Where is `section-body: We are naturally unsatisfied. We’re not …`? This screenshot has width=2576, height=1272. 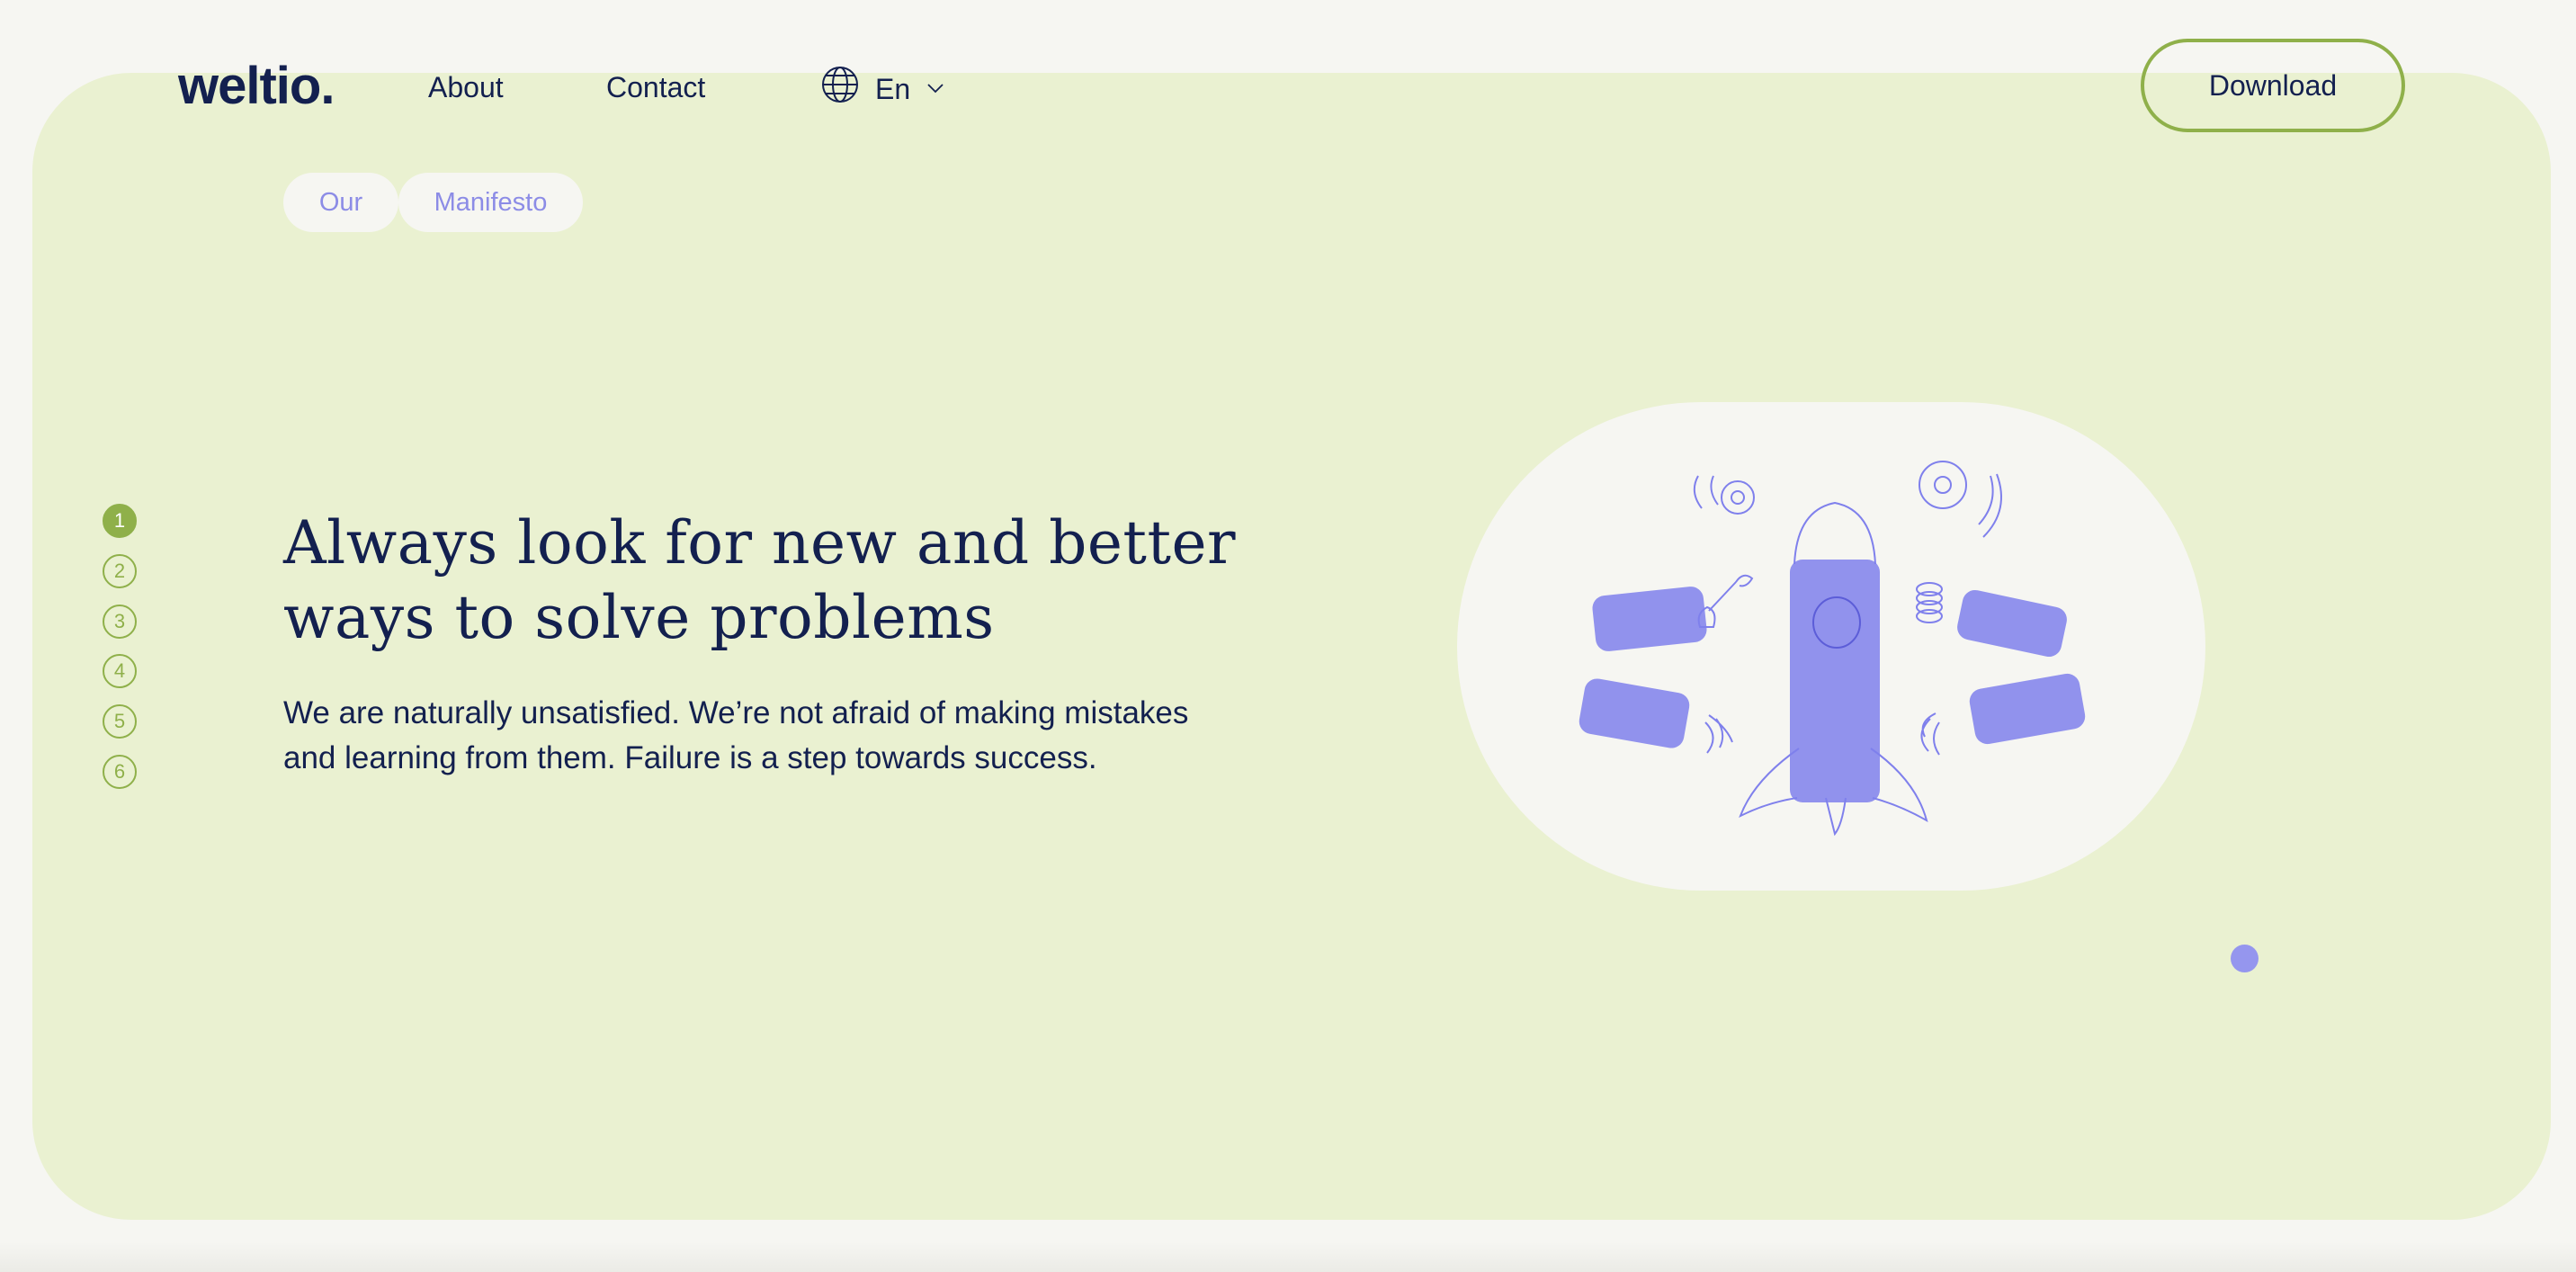
section-body: We are naturally unsatisfied. We’re not … is located at coordinates (736, 735).